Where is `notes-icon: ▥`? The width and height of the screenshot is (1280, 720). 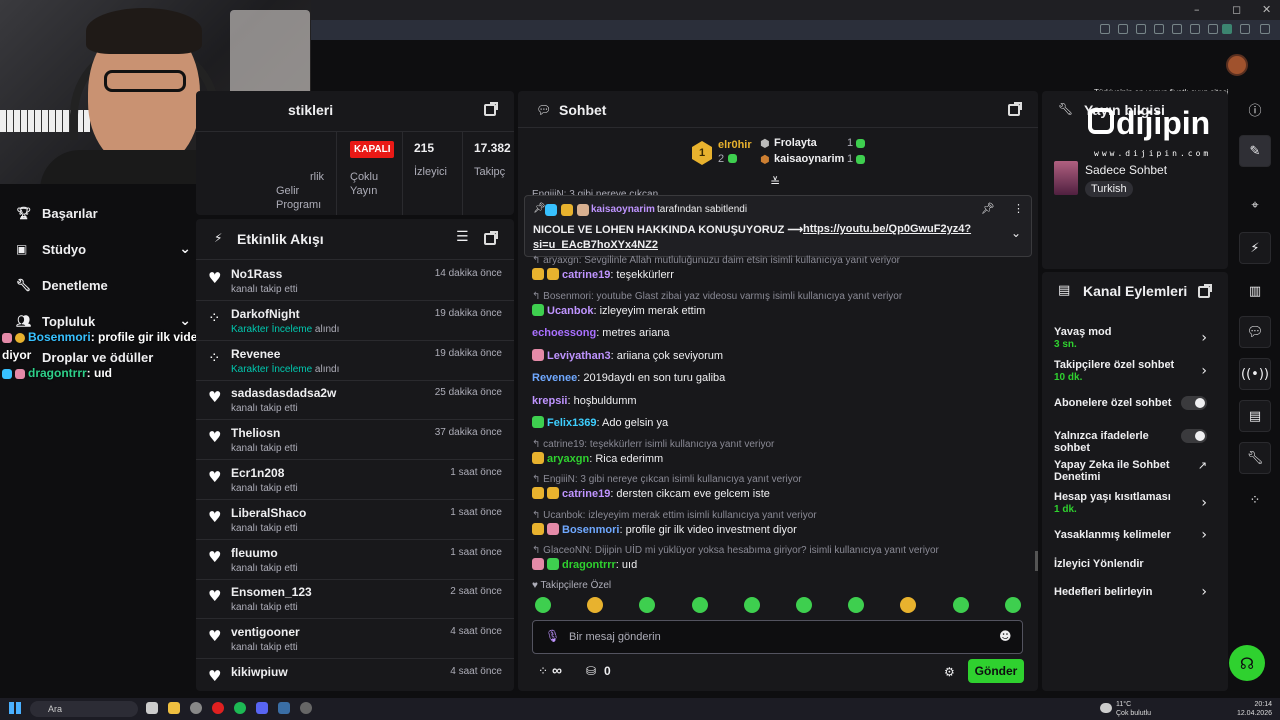 notes-icon: ▥ is located at coordinates (1255, 291).